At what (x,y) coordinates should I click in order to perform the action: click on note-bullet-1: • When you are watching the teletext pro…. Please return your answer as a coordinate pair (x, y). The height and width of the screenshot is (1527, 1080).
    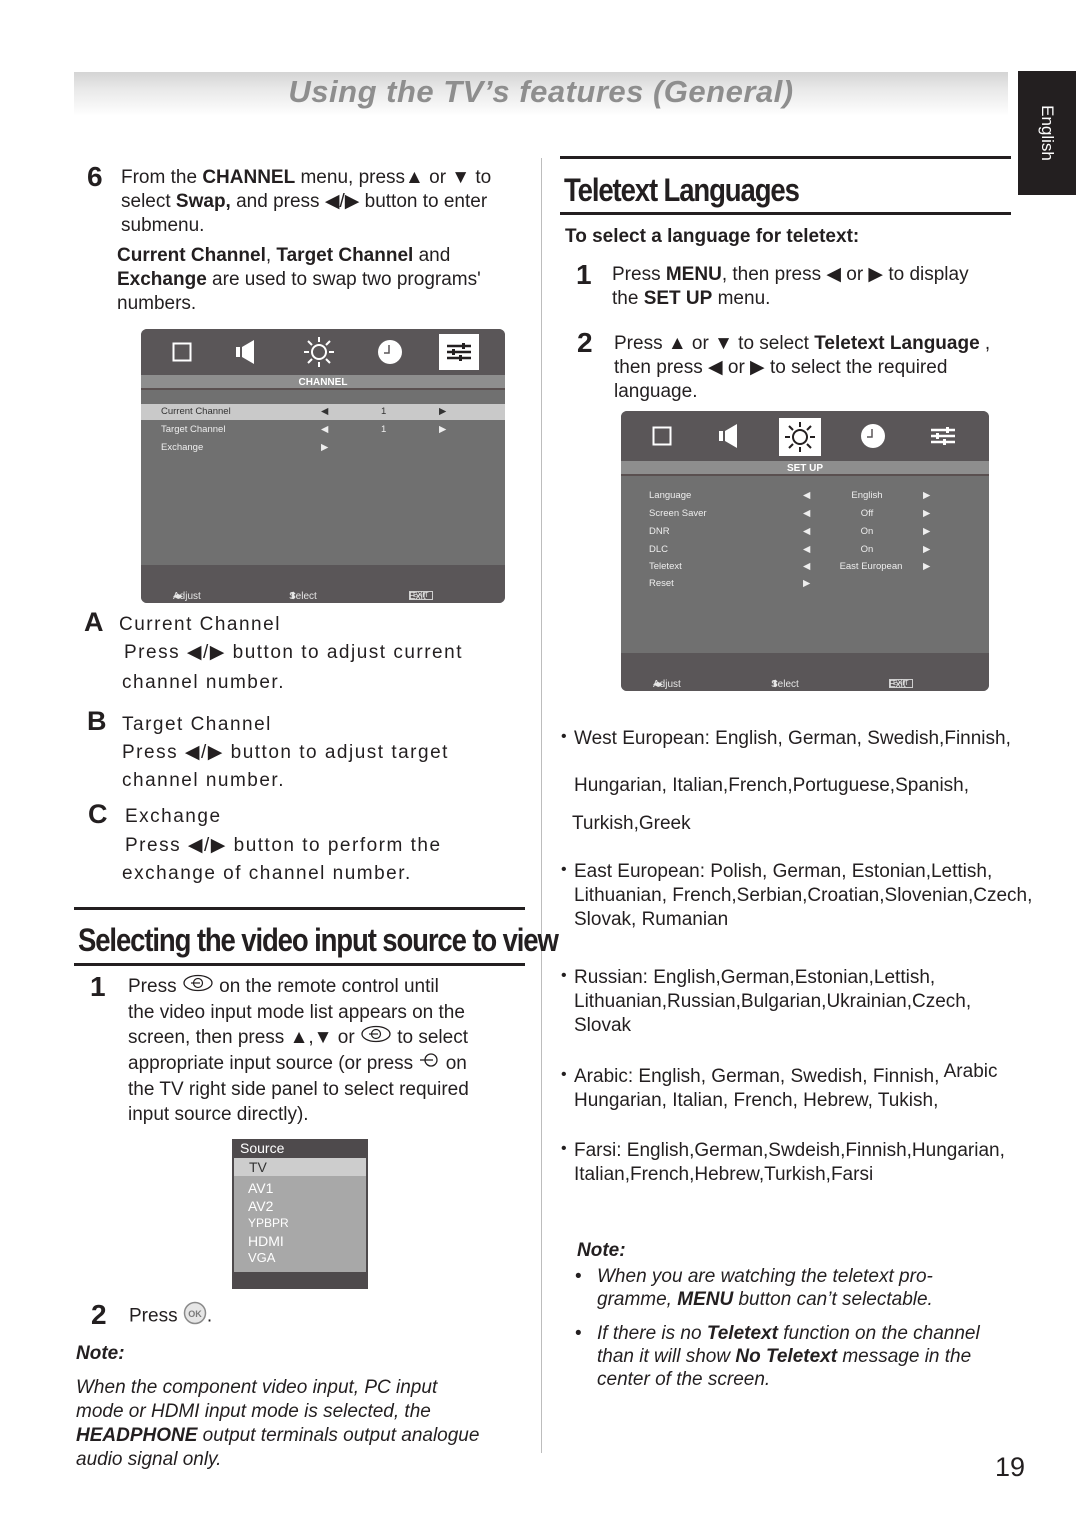
    Looking at the image, I should click on (754, 1288).